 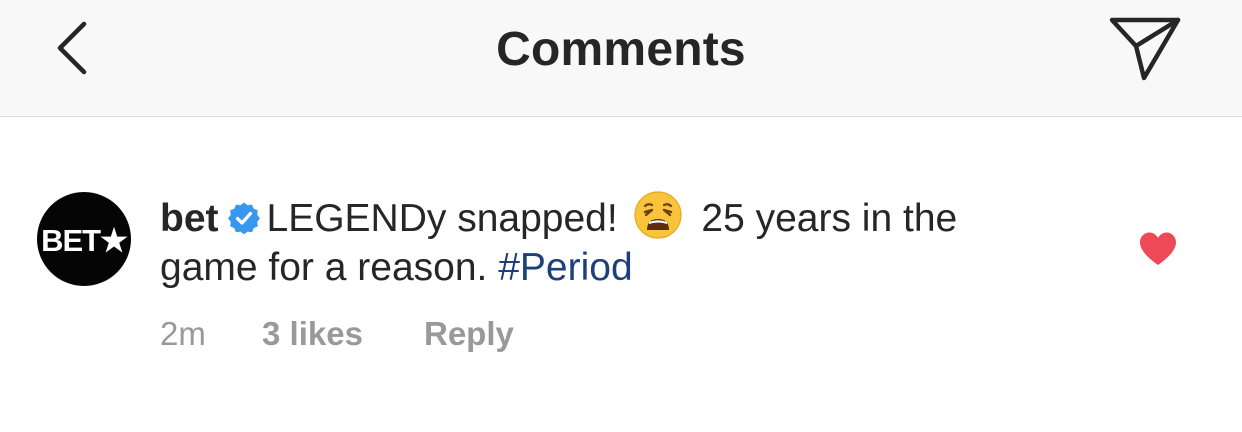 What do you see at coordinates (657, 215) in the screenshot?
I see `weary-face-emoji-icon` at bounding box center [657, 215].